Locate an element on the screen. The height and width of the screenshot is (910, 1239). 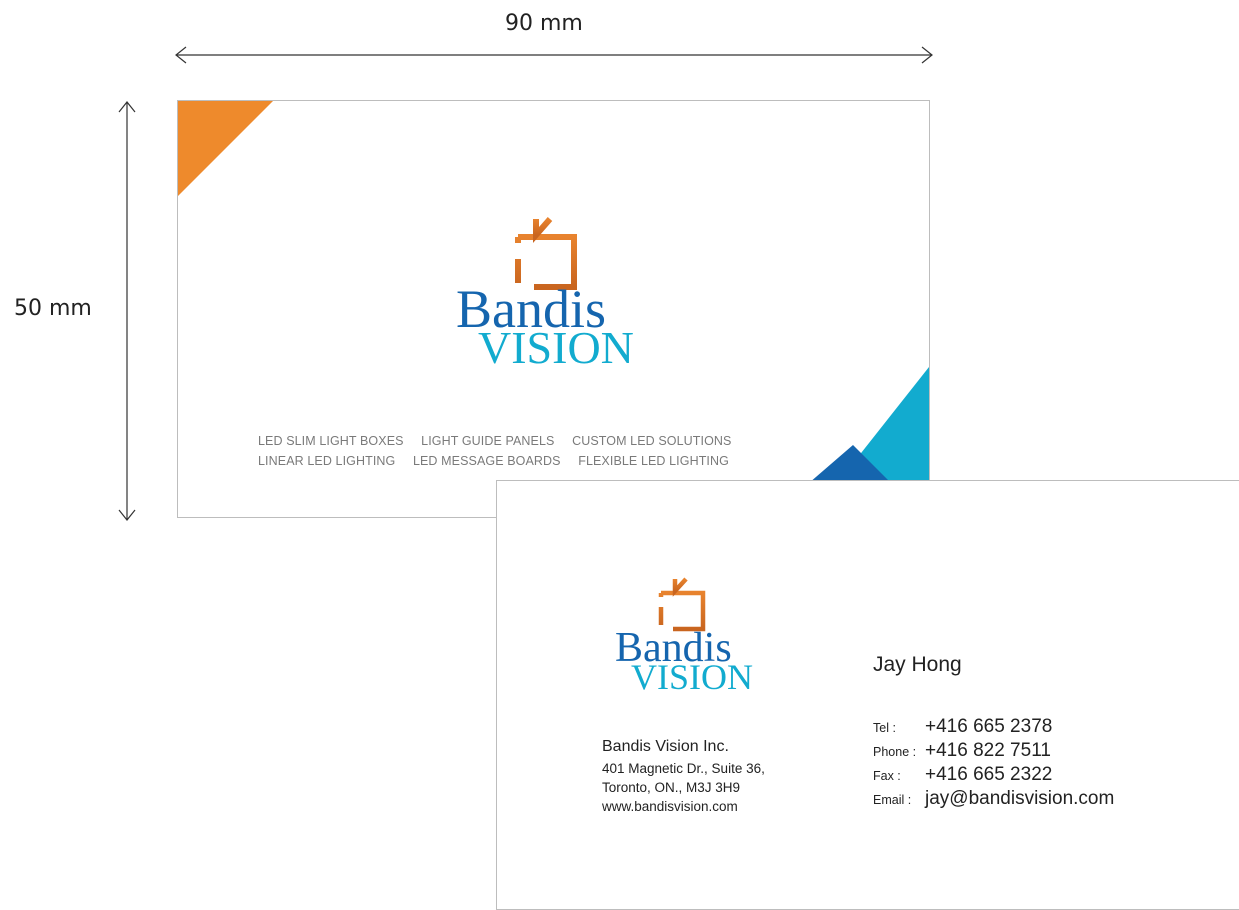
phone-value: +416 822 7511 is located at coordinates (988, 750).